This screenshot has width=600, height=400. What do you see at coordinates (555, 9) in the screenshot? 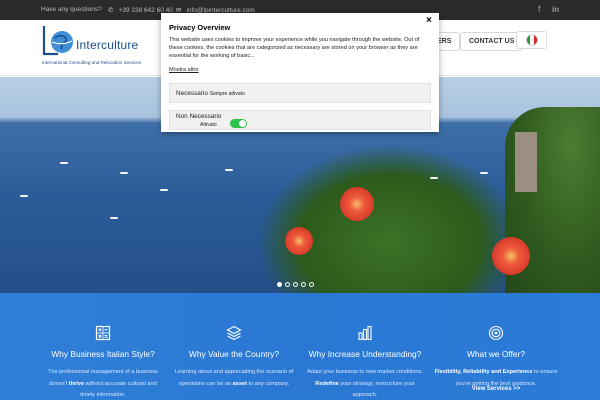
I see `linkedin-icon: in` at bounding box center [555, 9].